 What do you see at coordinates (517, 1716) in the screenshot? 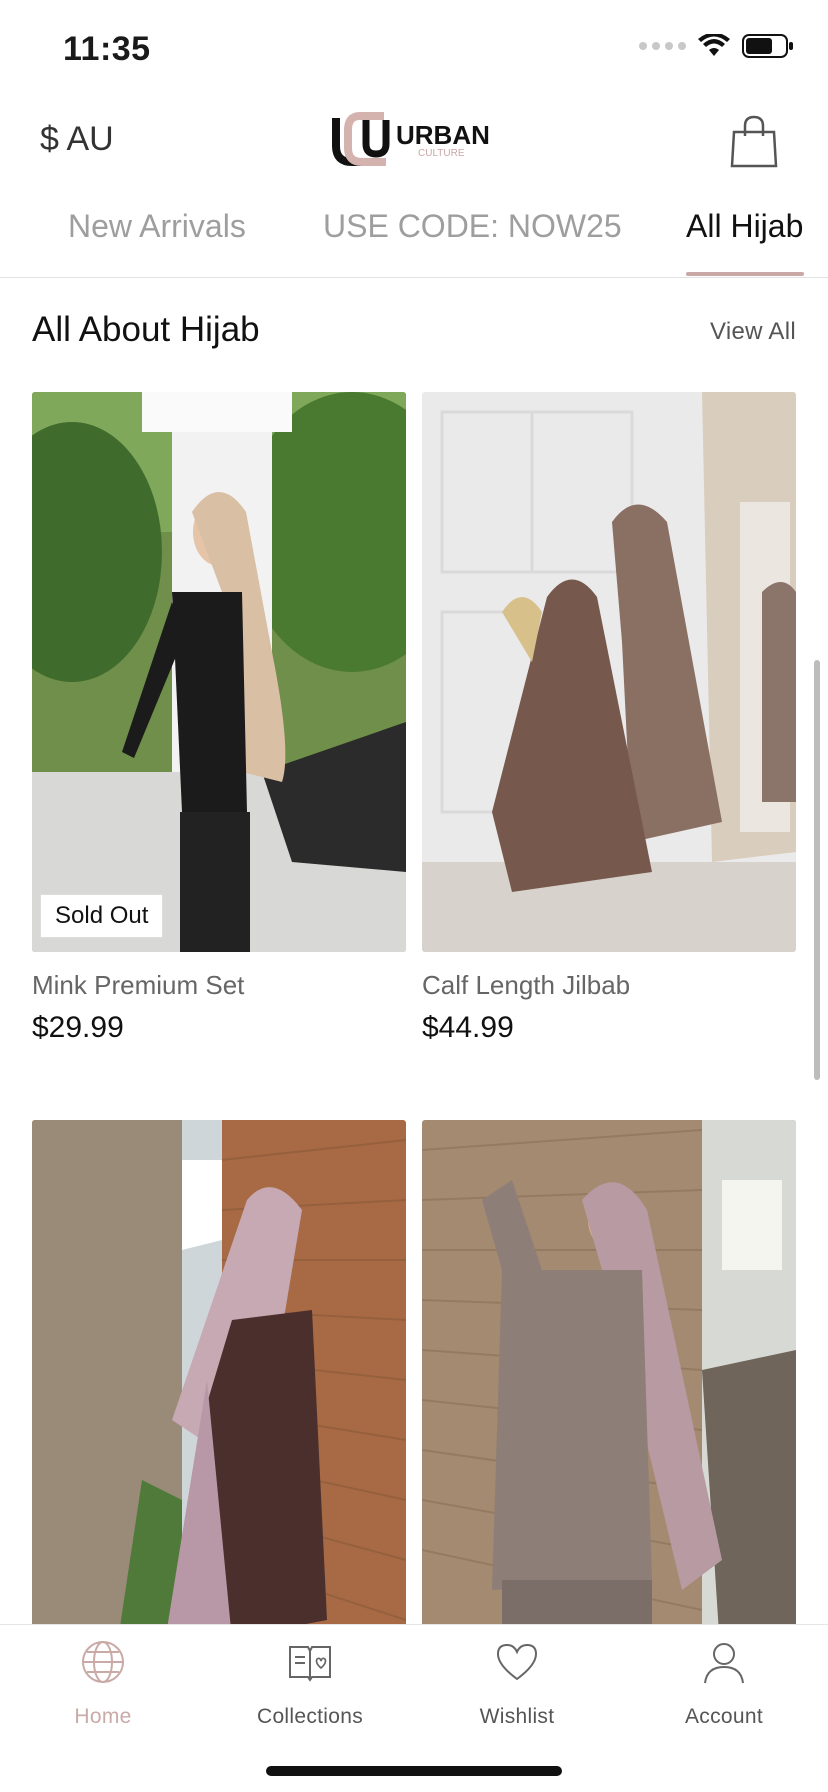
I see `nav-label: Wishlist` at bounding box center [517, 1716].